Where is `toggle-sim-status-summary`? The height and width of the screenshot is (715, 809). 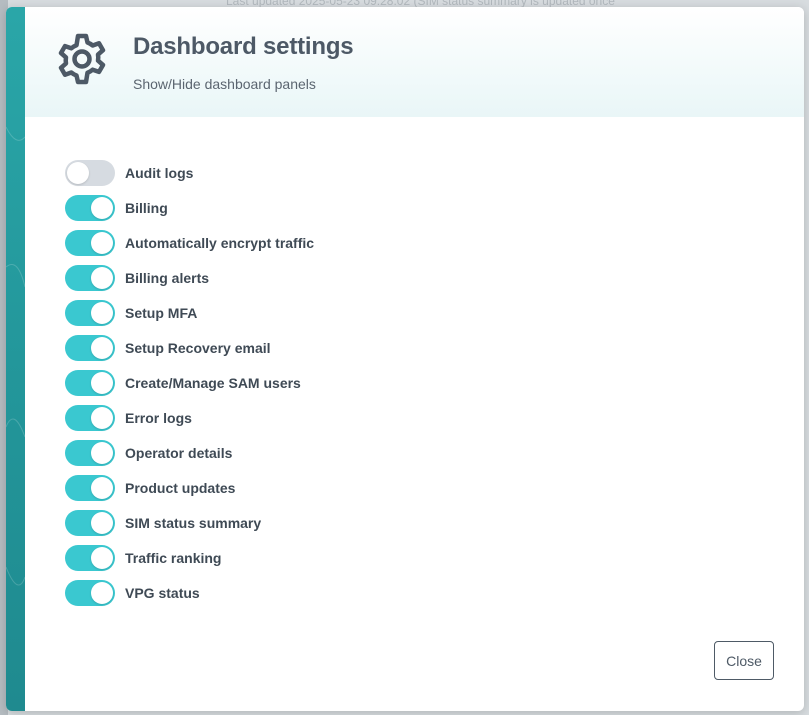 toggle-sim-status-summary is located at coordinates (90, 522).